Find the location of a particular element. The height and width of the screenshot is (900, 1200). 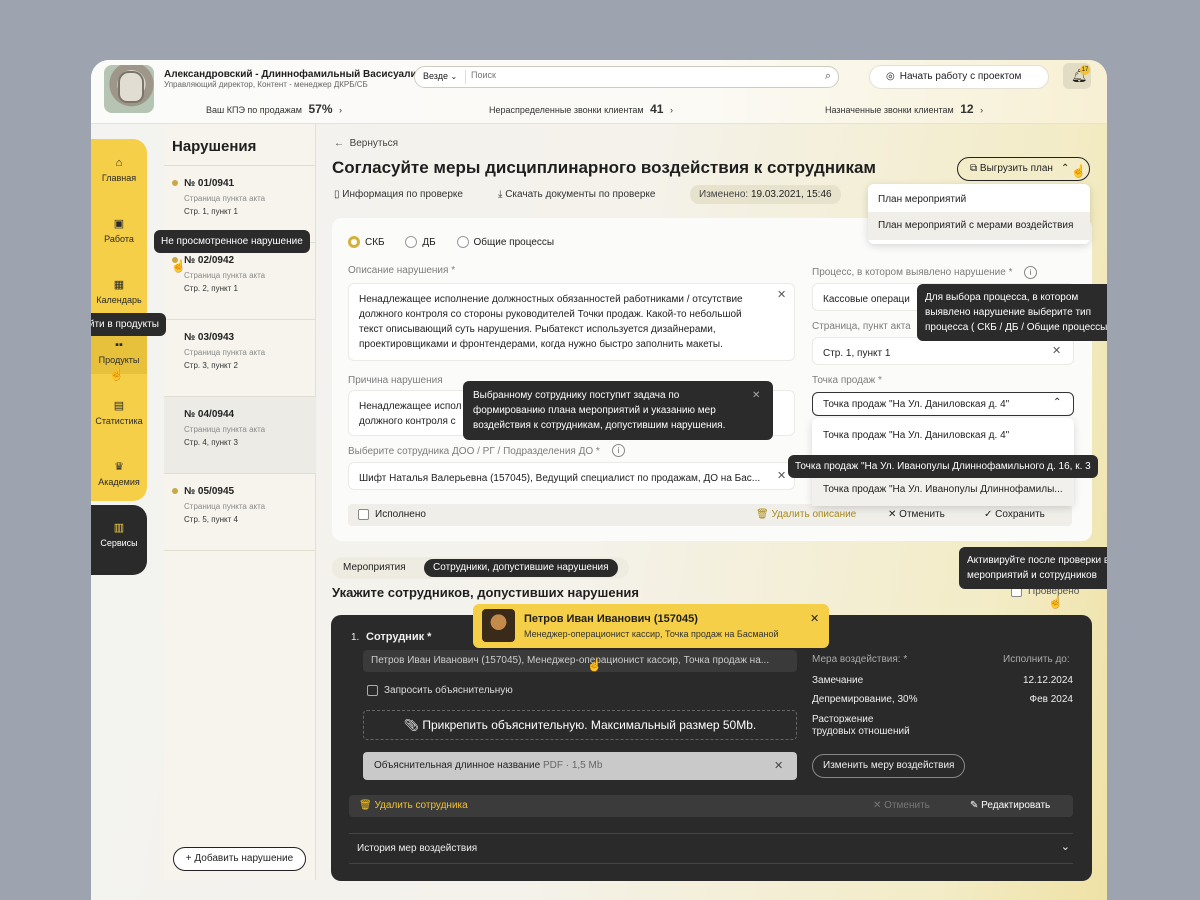

item-sub: Страница пункта акта is located at coordinates (225, 352).